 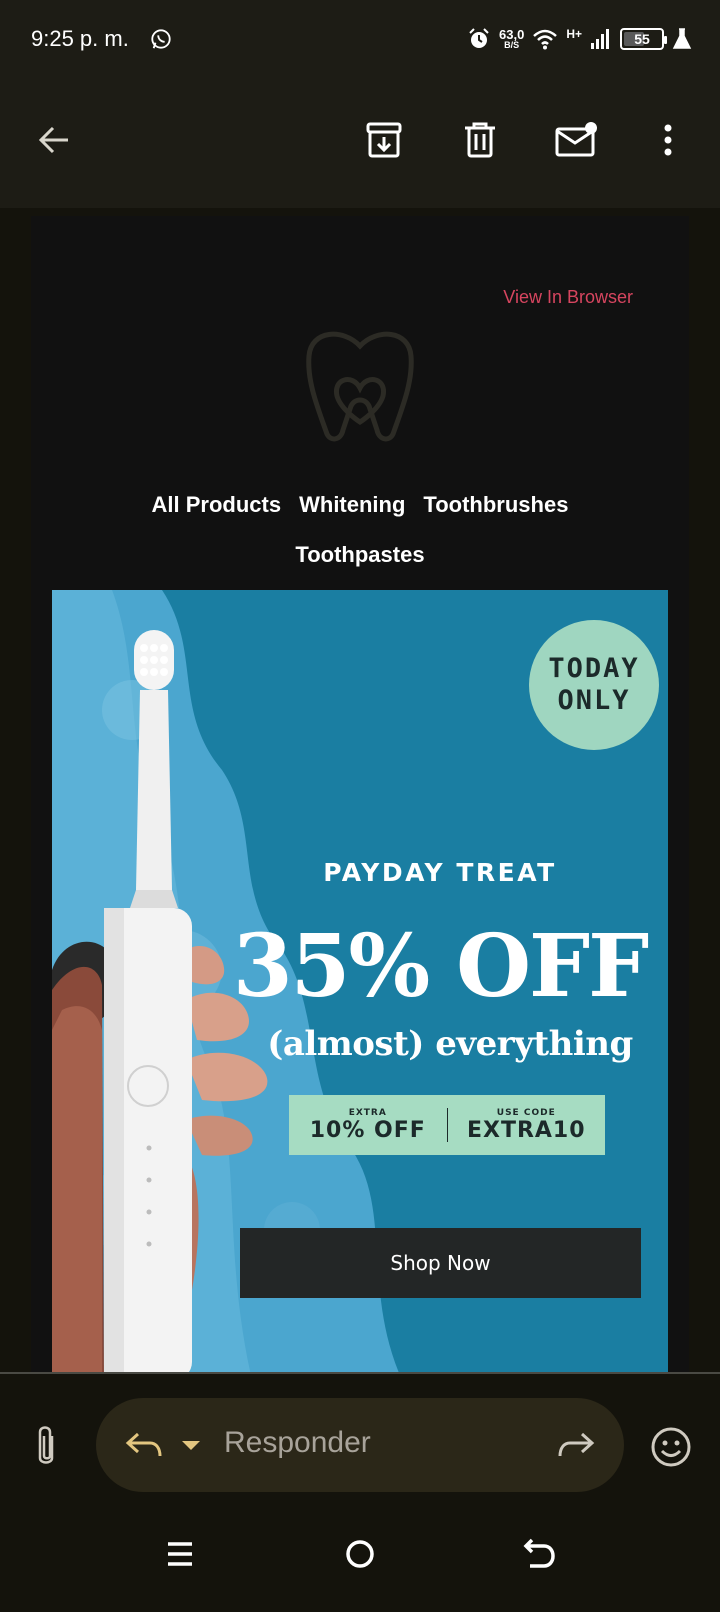 What do you see at coordinates (512, 45) in the screenshot?
I see `speed-unit: B/S` at bounding box center [512, 45].